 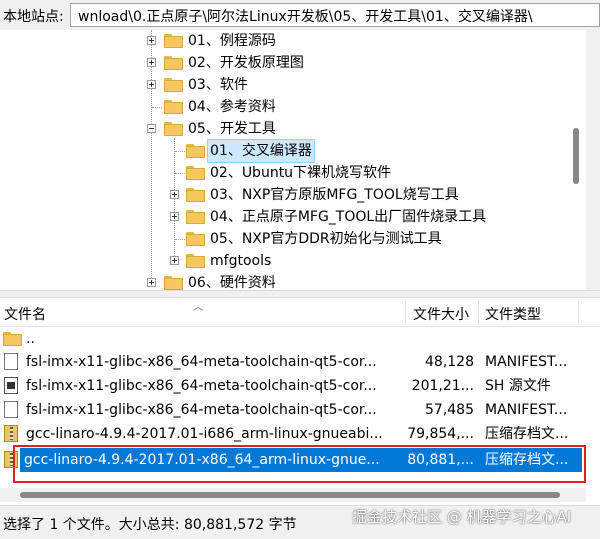 What do you see at coordinates (261, 151) in the screenshot?
I see `tree-node-label: 01、交叉编译器` at bounding box center [261, 151].